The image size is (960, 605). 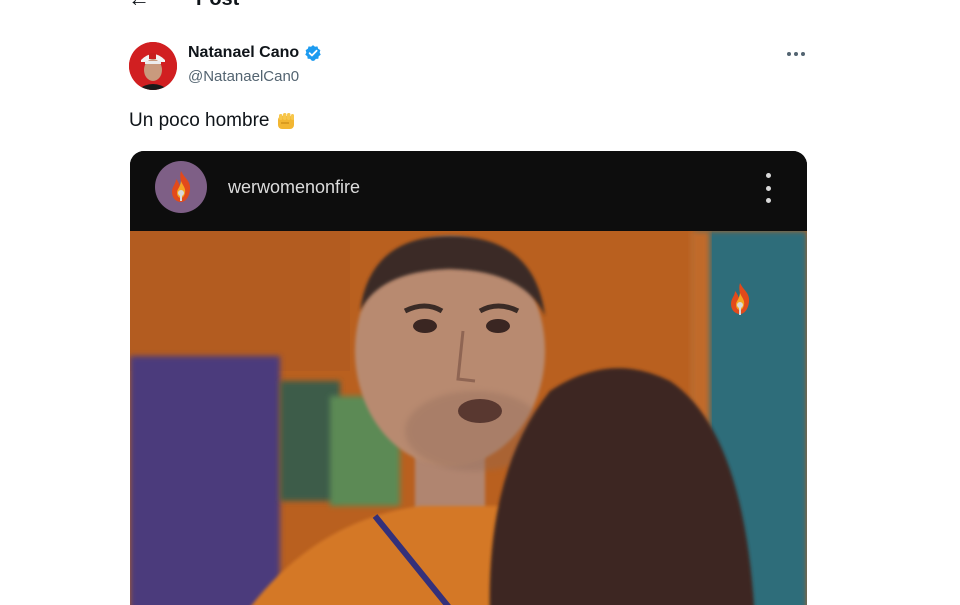 What do you see at coordinates (480, 6) in the screenshot?
I see `top-bar: ← Post` at bounding box center [480, 6].